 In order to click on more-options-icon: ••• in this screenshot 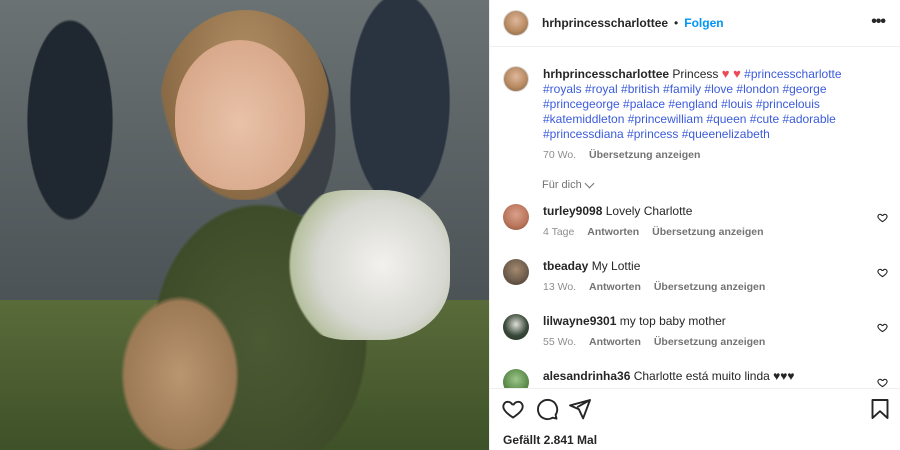, I will do `click(878, 22)`.